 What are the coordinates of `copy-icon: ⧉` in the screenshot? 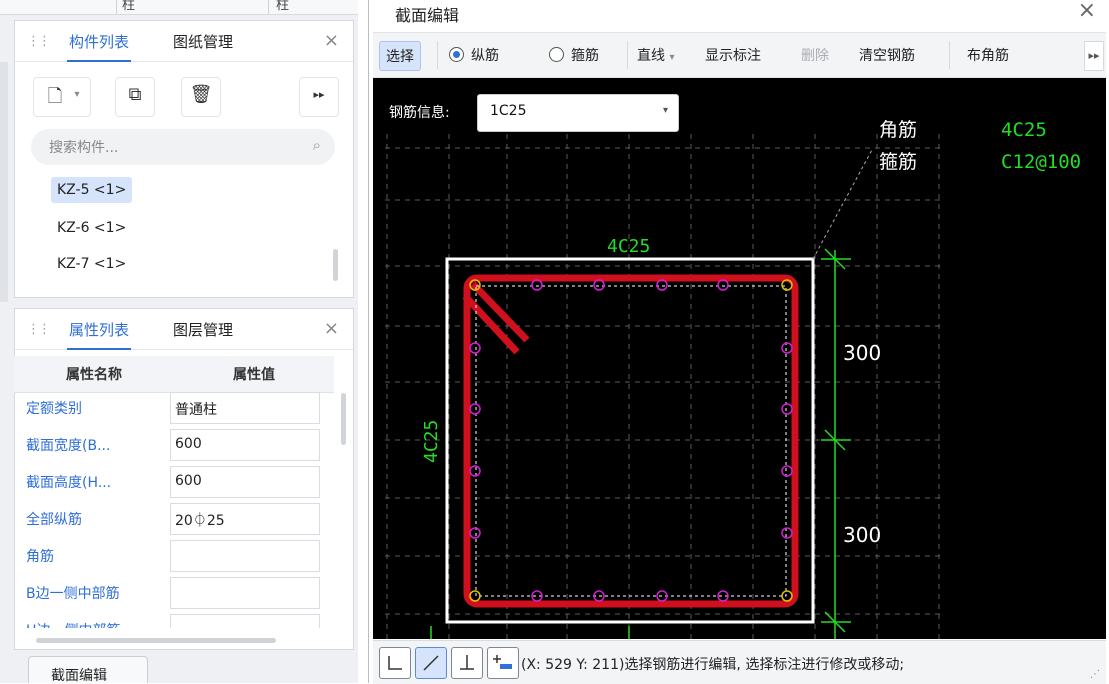 It's located at (135, 94).